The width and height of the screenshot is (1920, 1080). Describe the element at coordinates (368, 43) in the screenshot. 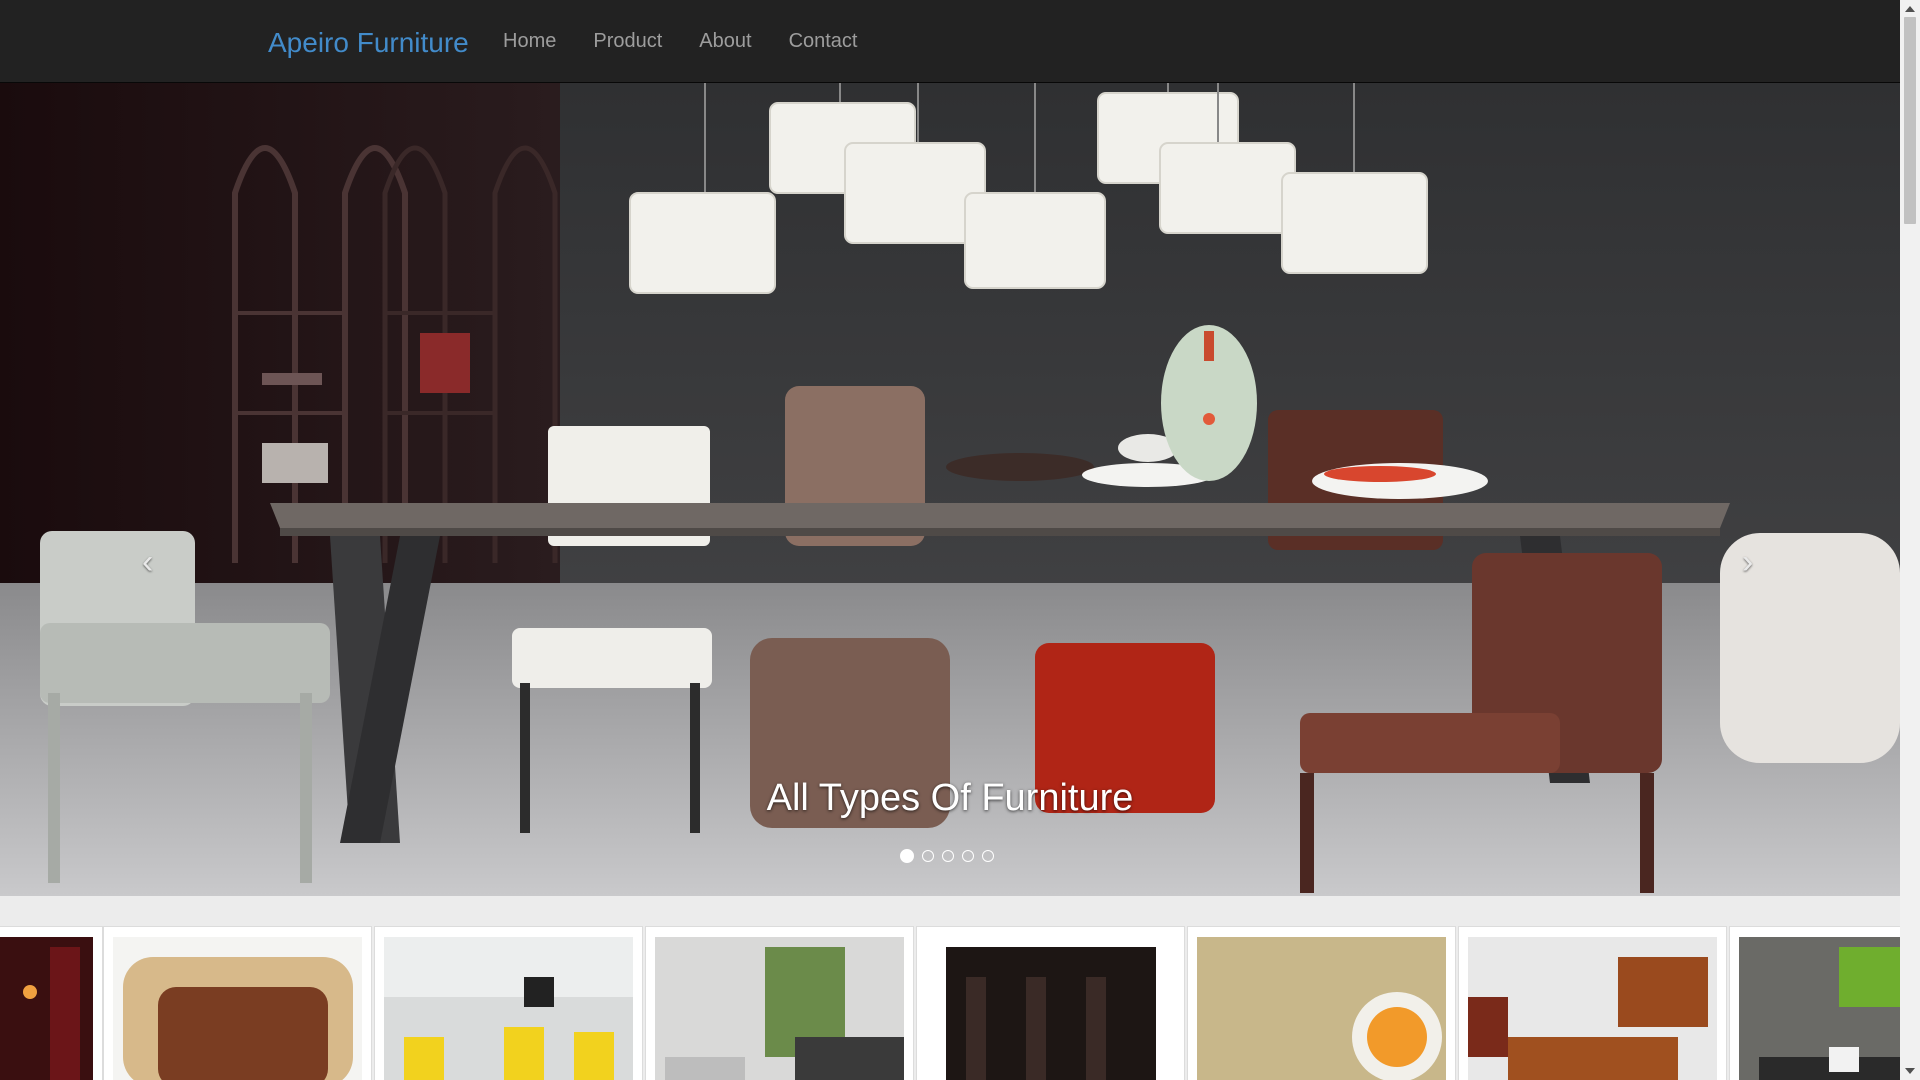

I see `brand-logo-link: Apeiro Furniture` at that location.